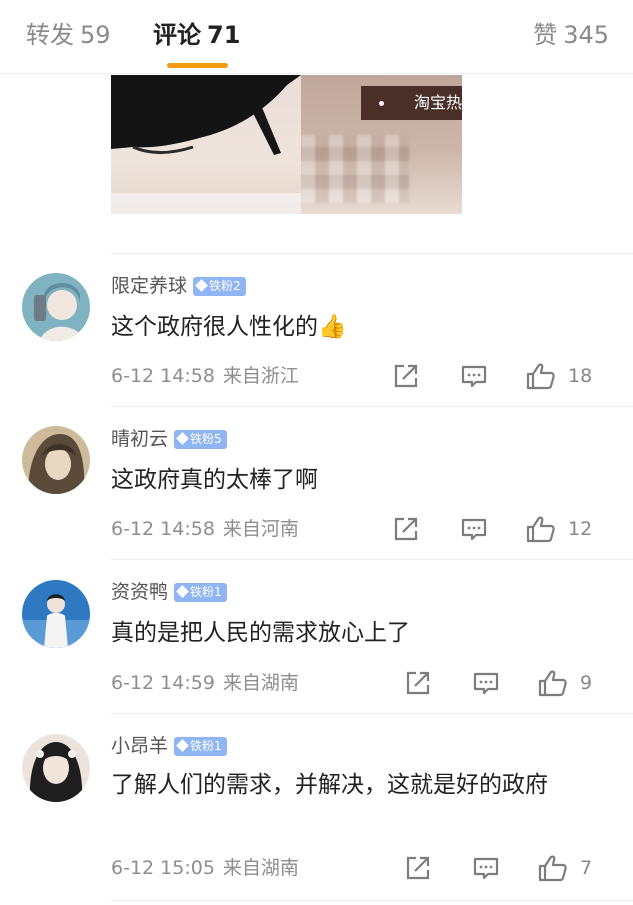  What do you see at coordinates (545, 35) in the screenshot?
I see `tab-likes-label: 赞` at bounding box center [545, 35].